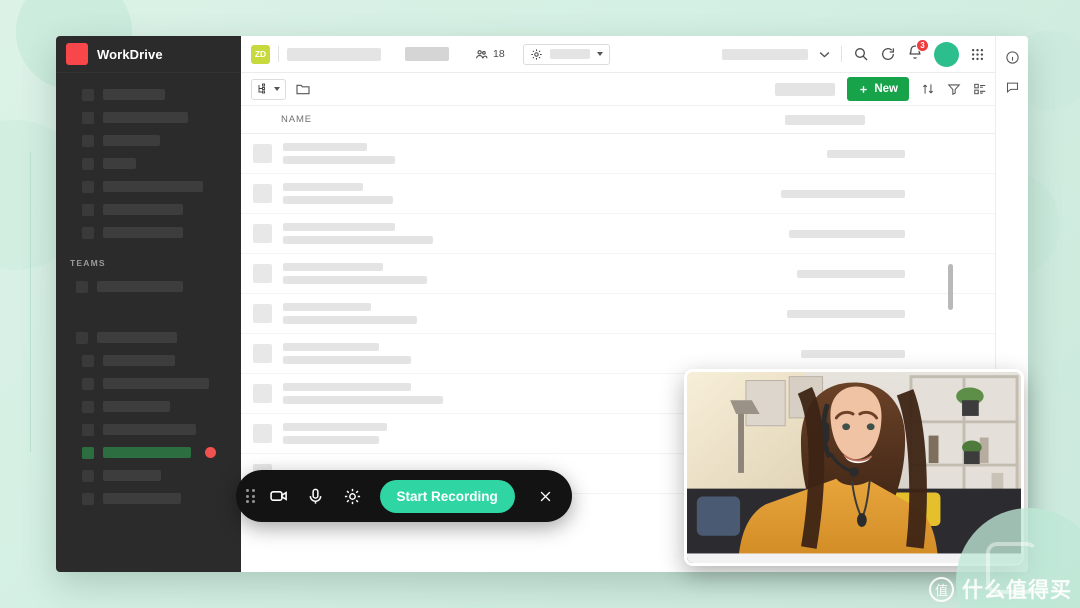 This screenshot has height=608, width=1080. Describe the element at coordinates (260, 54) in the screenshot. I see `org-badge: ZD` at that location.